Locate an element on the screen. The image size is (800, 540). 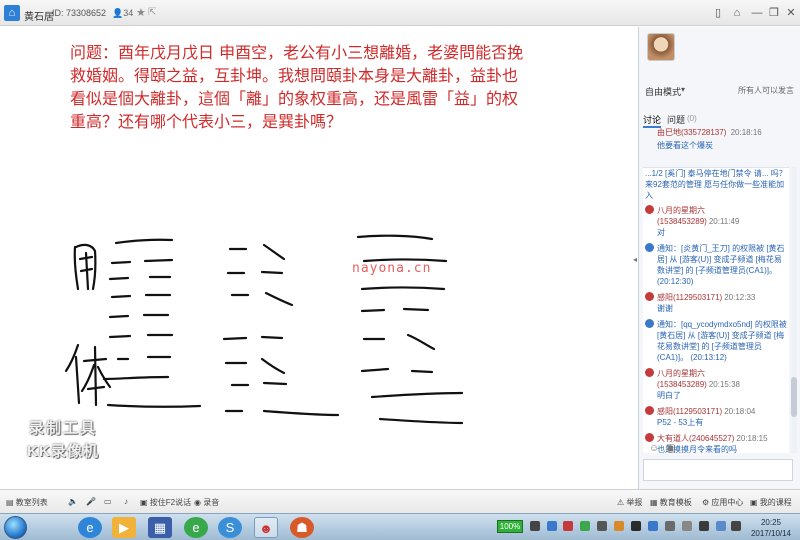
pinned-time: 20:18:16 is located at coordinates (746, 132).